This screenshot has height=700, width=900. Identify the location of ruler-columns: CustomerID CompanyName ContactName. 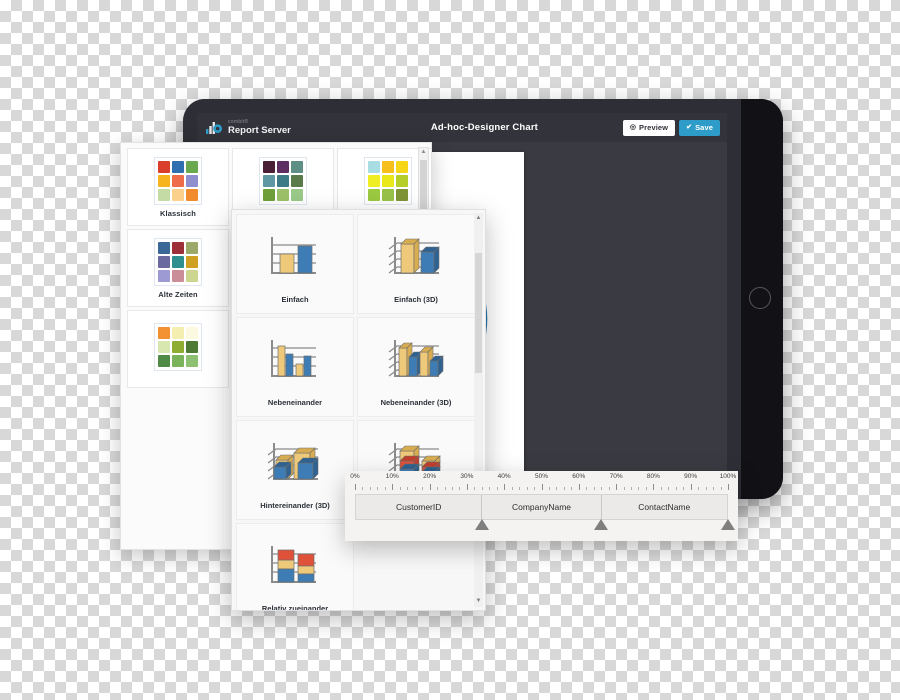
(541, 507).